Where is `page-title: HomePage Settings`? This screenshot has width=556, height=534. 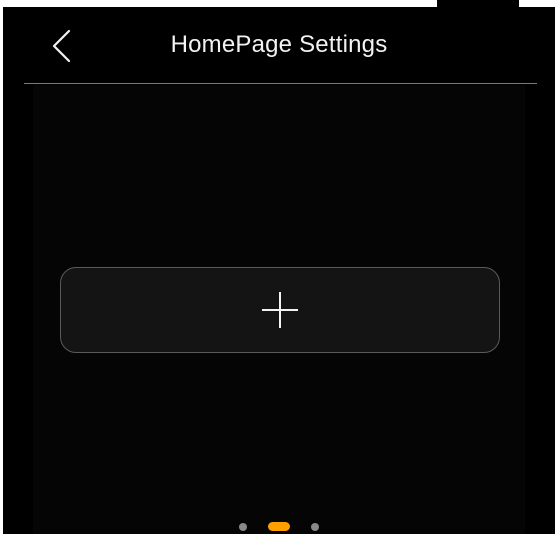
page-title: HomePage Settings is located at coordinates (279, 44).